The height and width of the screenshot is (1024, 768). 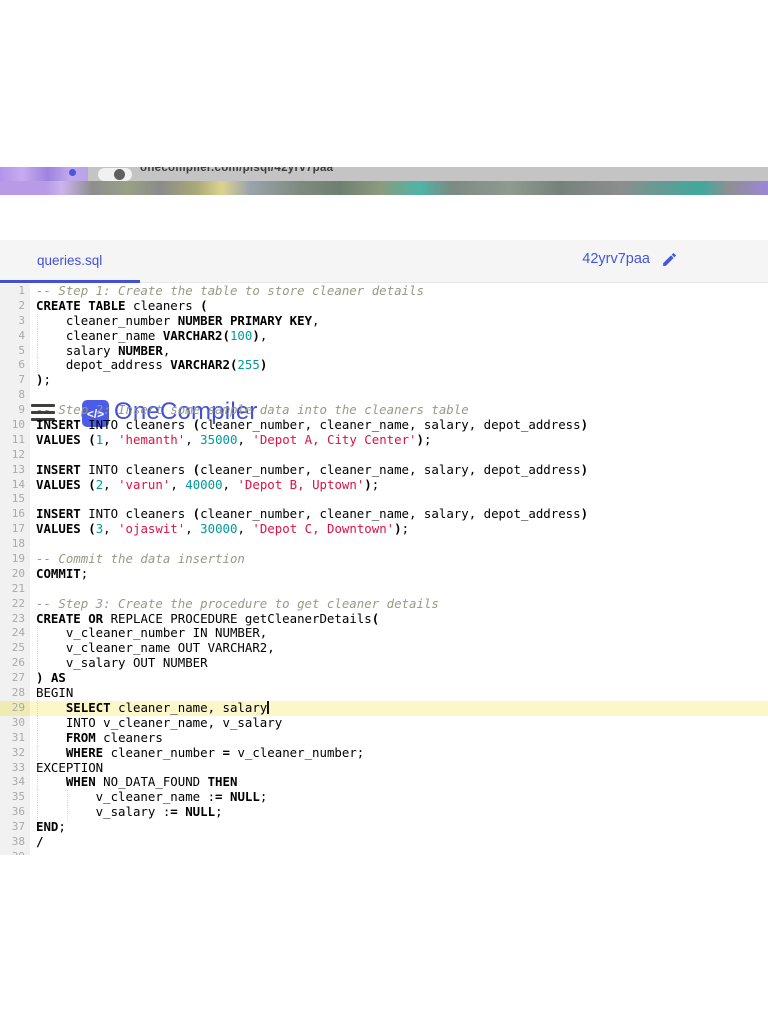 What do you see at coordinates (77, 350) in the screenshot?
I see `code-token: salary` at bounding box center [77, 350].